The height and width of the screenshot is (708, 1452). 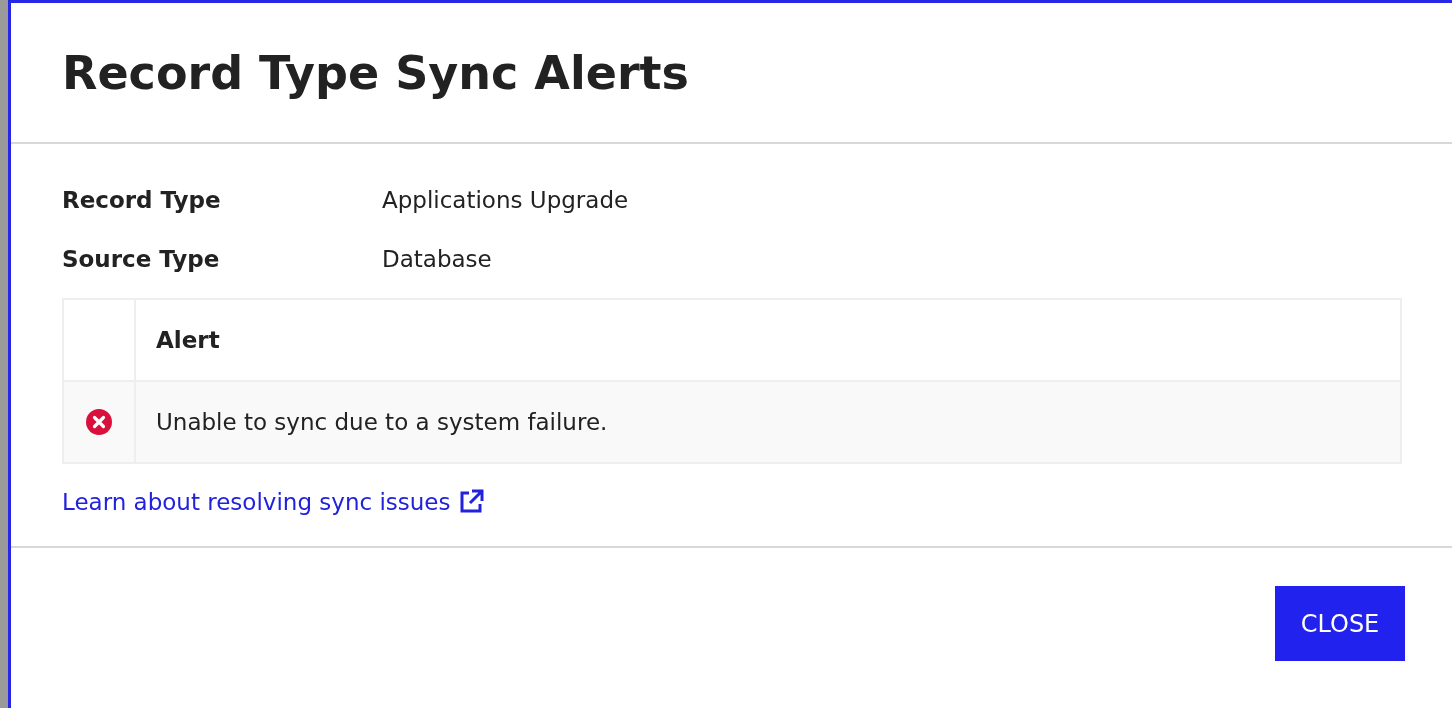 What do you see at coordinates (505, 199) in the screenshot?
I see `field-value: Applications Upgrade` at bounding box center [505, 199].